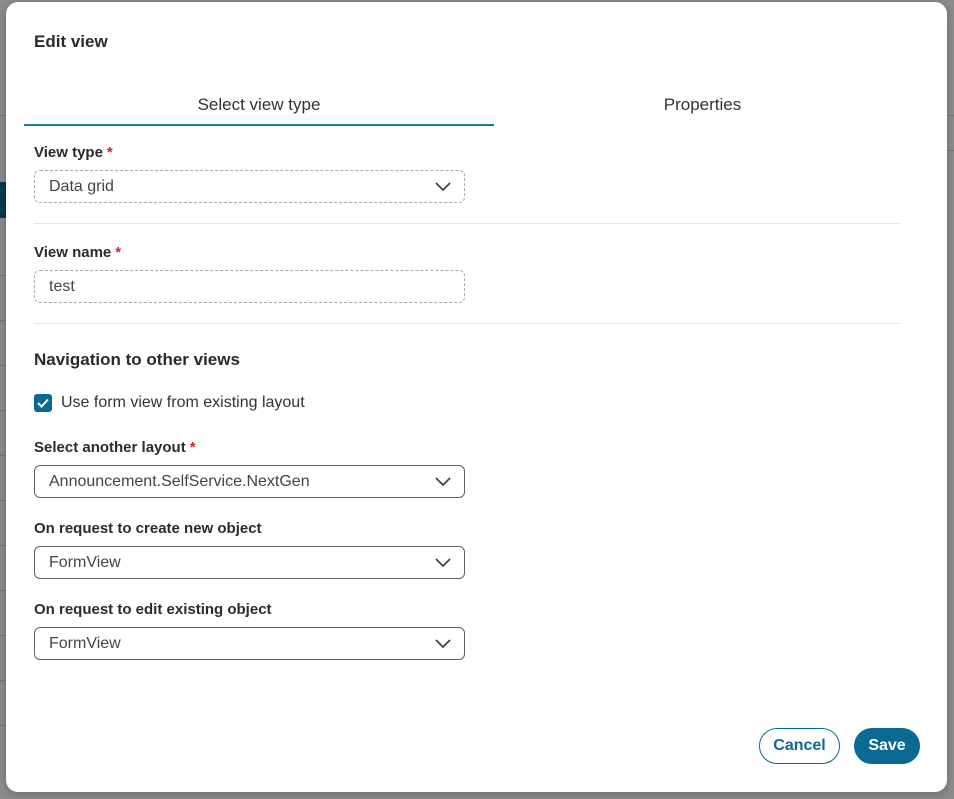 The width and height of the screenshot is (954, 799). I want to click on view-name-input: test, so click(249, 286).